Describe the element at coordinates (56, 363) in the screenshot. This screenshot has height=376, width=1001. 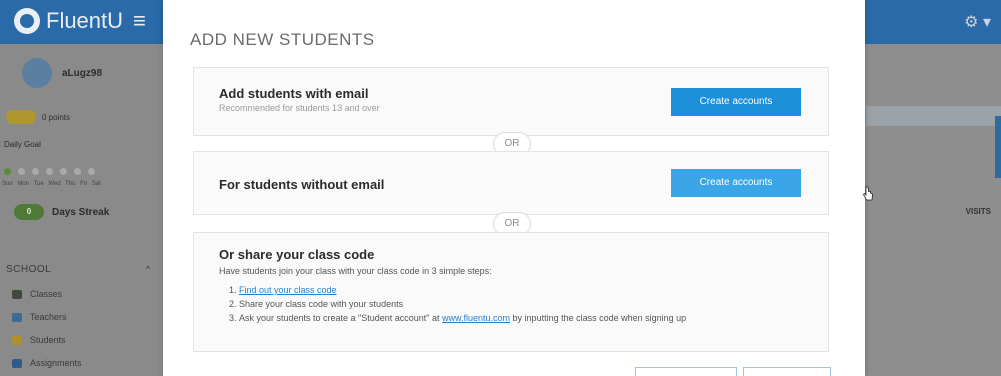
I see `sidebar-item-label: Assignments` at that location.